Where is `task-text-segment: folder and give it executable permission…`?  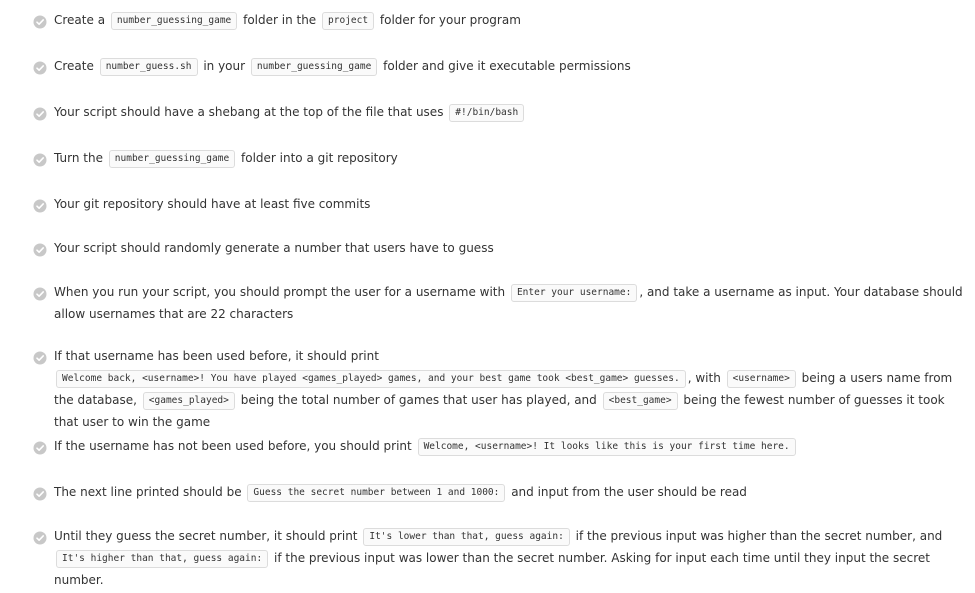
task-text-segment: folder and give it executable permission… is located at coordinates (507, 66).